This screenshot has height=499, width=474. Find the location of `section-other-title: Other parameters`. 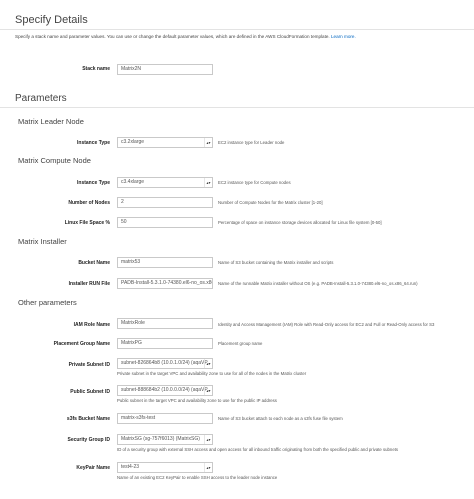

section-other-title: Other parameters is located at coordinates (47, 302).